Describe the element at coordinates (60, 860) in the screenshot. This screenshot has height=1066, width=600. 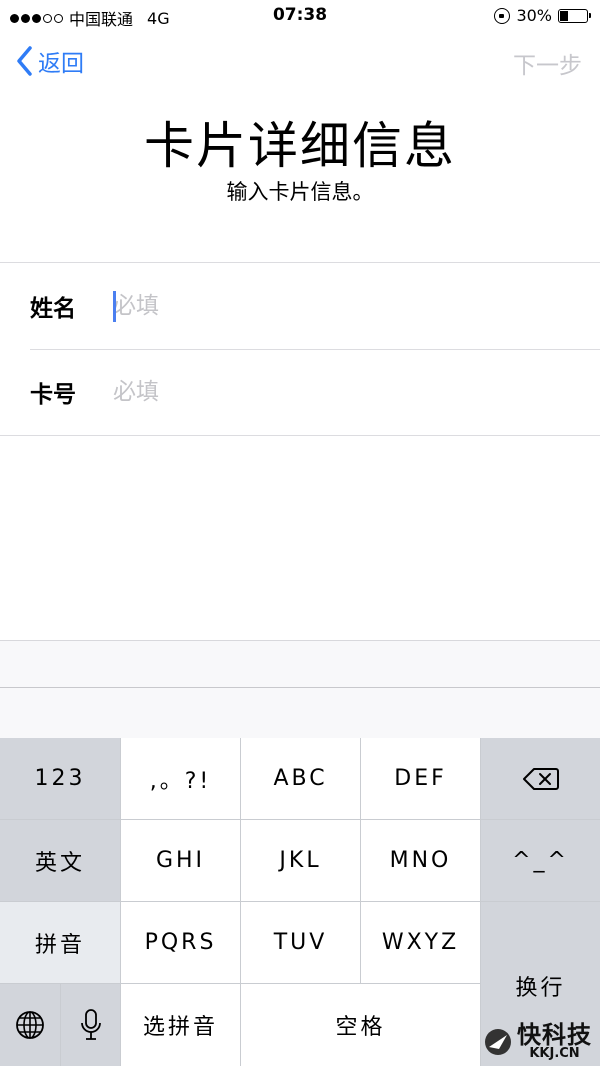
I see `key-english: 英文` at that location.